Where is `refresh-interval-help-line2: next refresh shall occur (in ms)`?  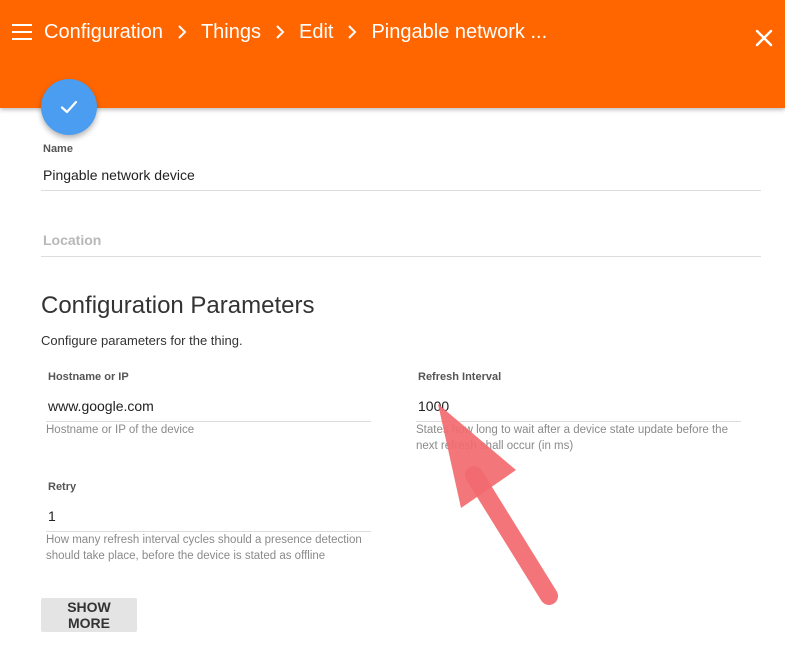
refresh-interval-help-line2: next refresh shall occur (in ms) is located at coordinates (495, 446).